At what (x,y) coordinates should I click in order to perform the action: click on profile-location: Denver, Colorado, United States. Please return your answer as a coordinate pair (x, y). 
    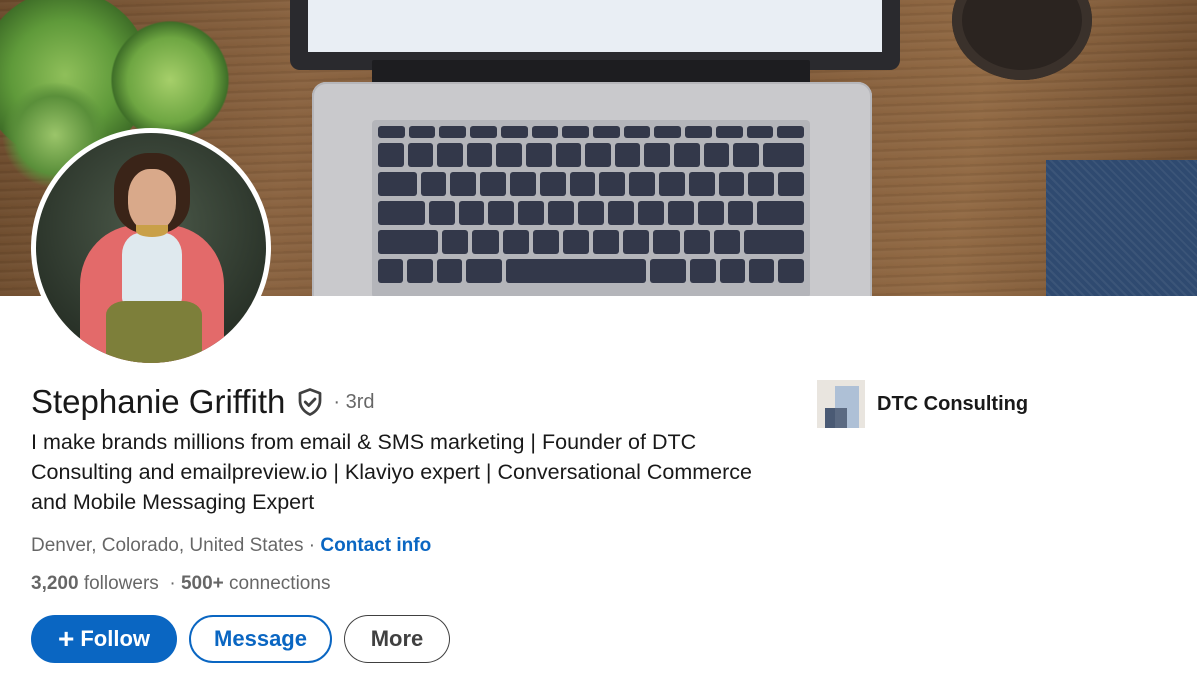
    Looking at the image, I should click on (167, 545).